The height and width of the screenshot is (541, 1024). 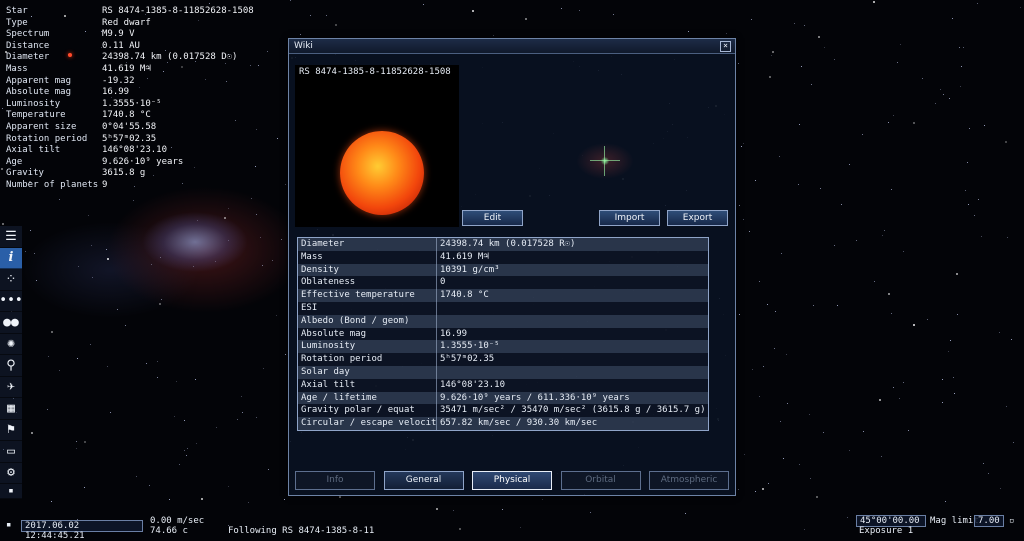 What do you see at coordinates (367, 334) in the screenshot?
I see `property-label: Absolute mag` at bounding box center [367, 334].